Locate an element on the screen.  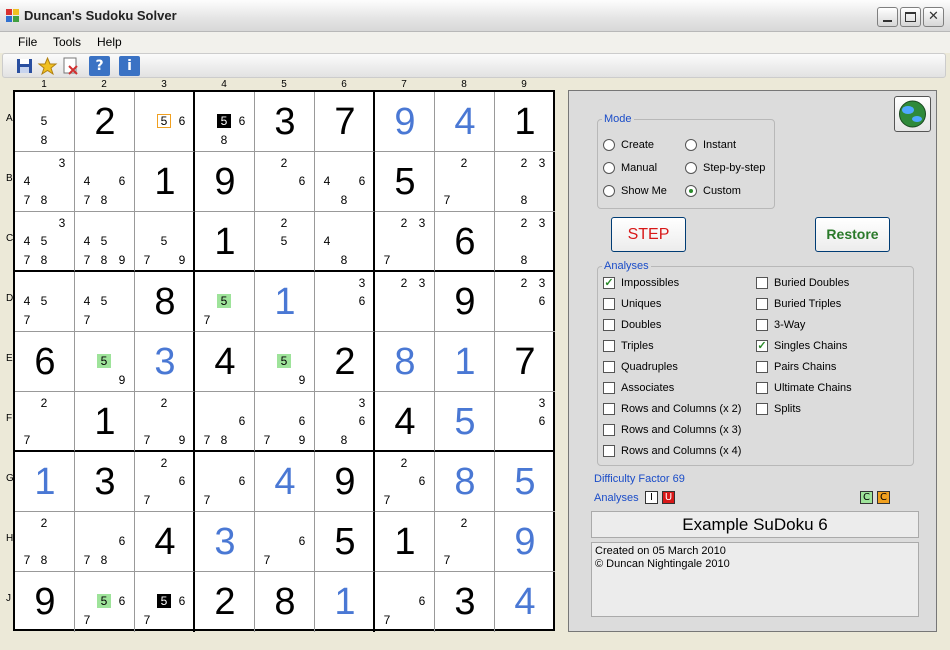
cell-J4: 2 is located at coordinates (225, 602).